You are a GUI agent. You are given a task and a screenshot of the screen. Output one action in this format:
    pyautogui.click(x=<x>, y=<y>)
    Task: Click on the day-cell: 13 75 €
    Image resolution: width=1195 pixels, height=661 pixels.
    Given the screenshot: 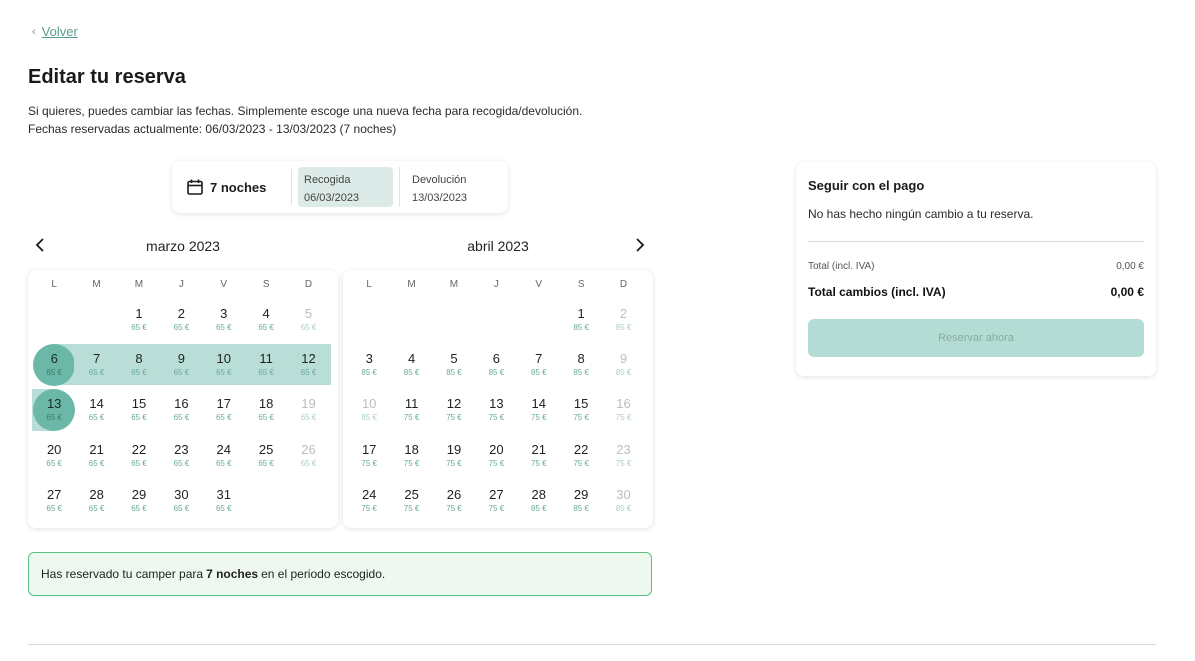 What is the action you would take?
    pyautogui.click(x=496, y=409)
    